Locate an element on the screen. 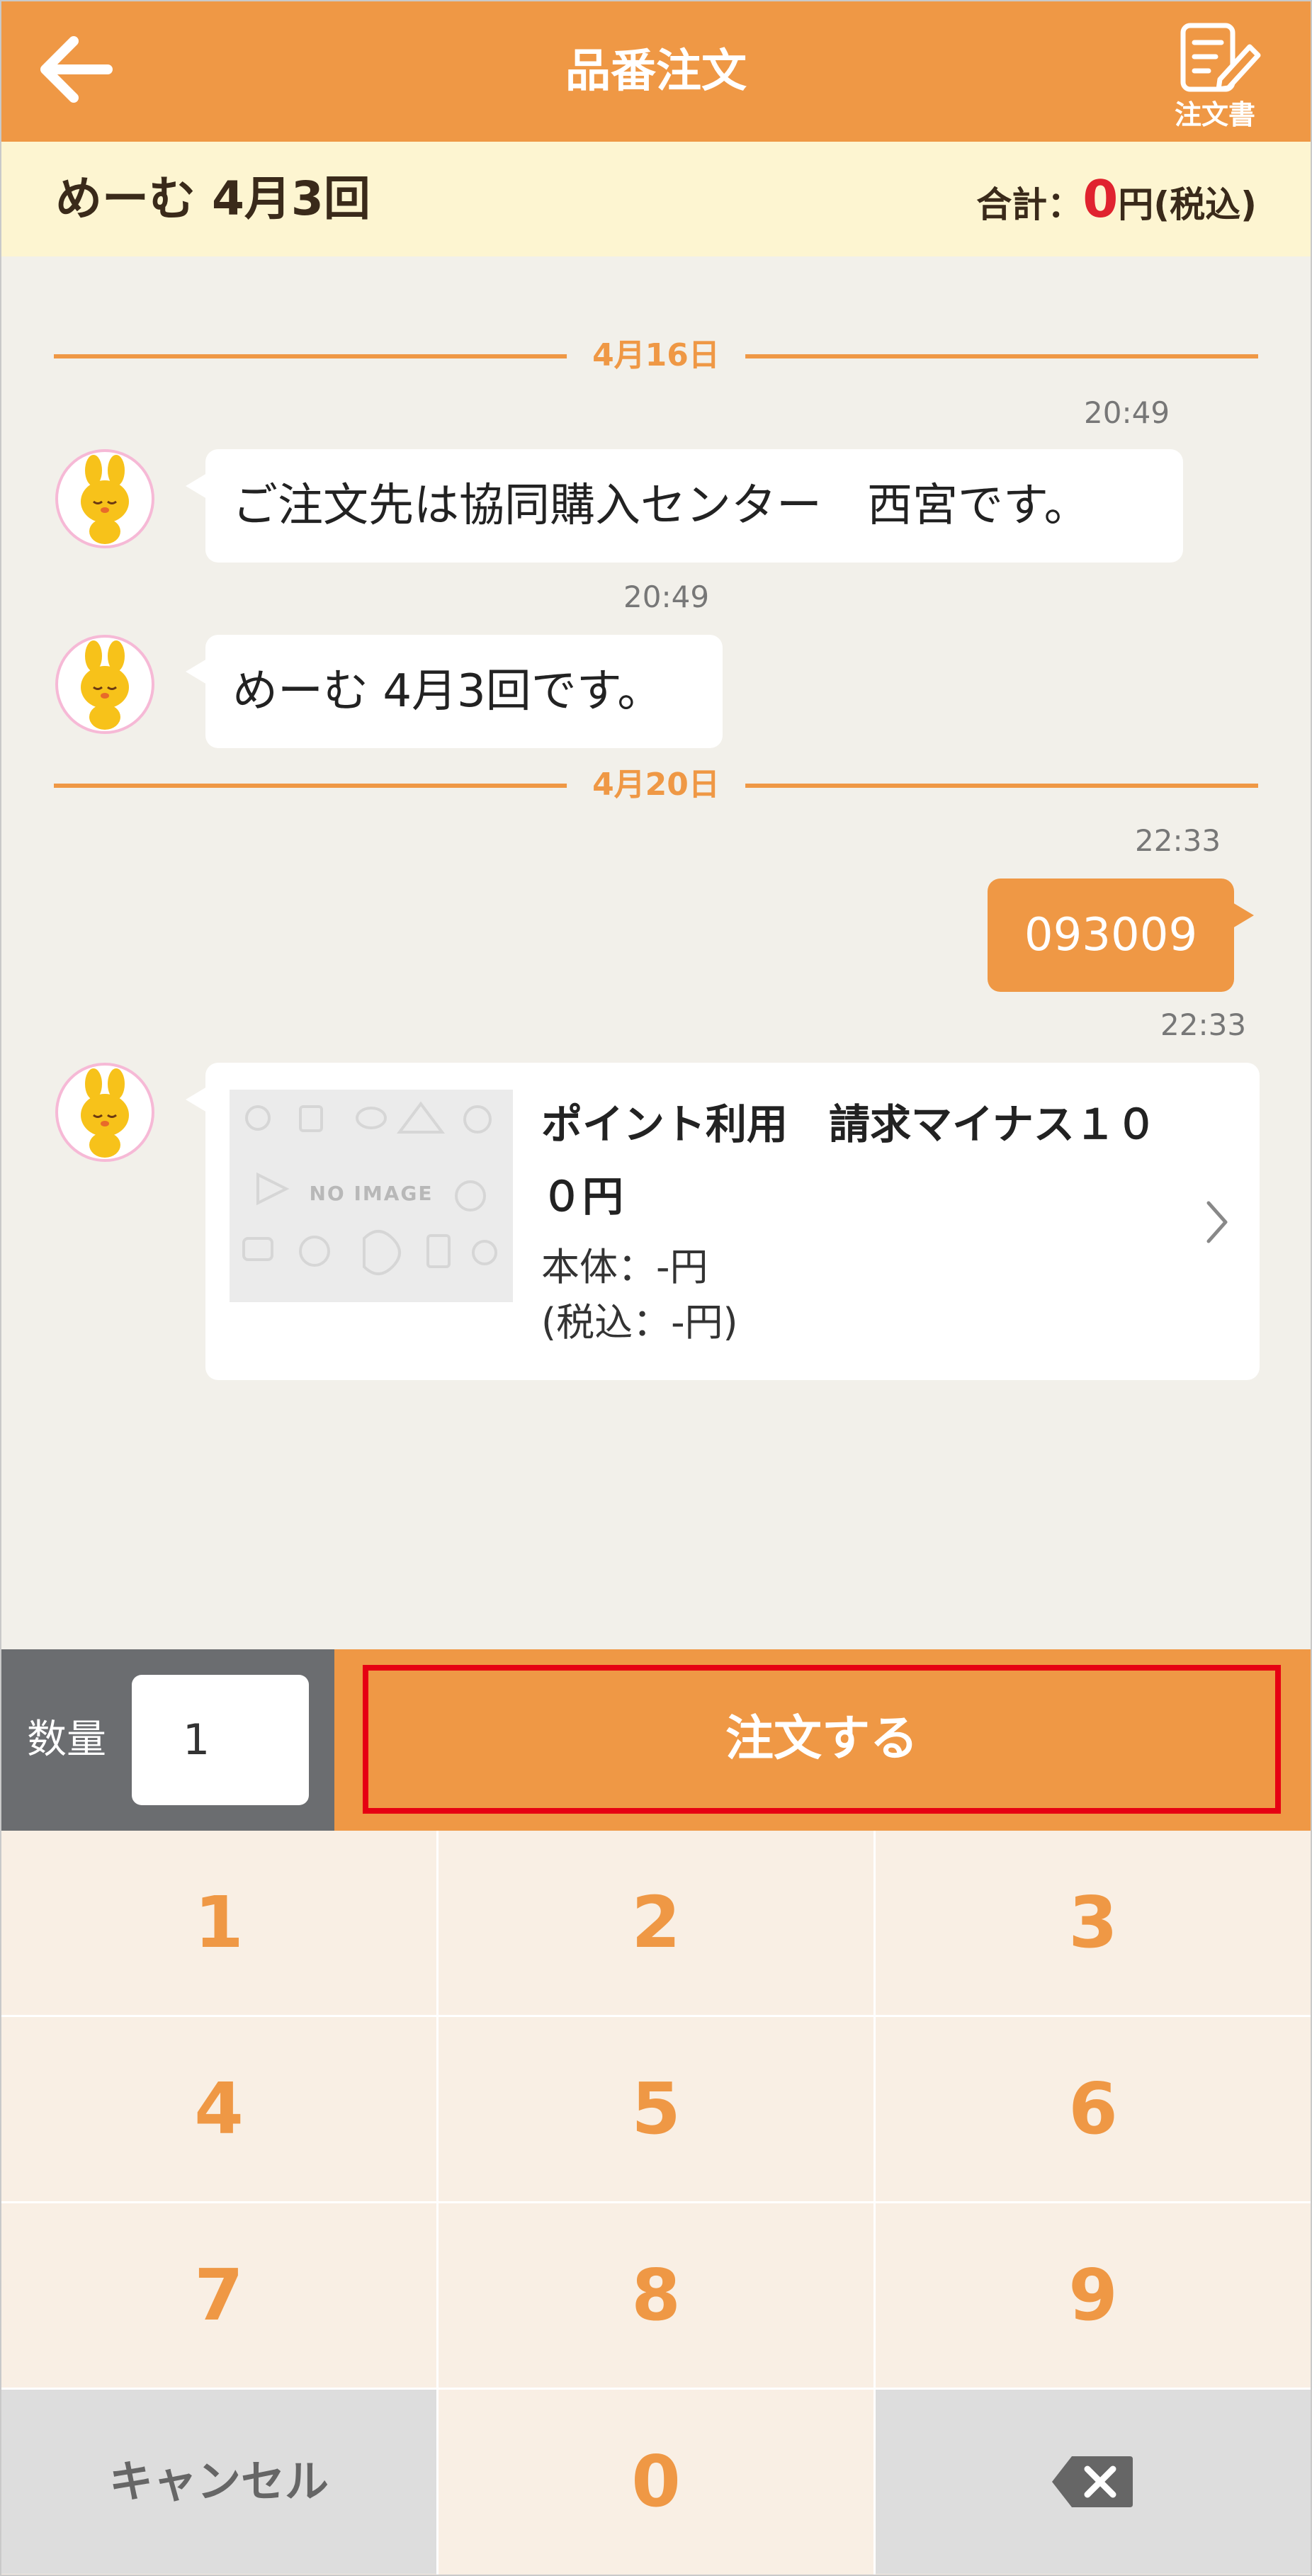  key-3: 3 is located at coordinates (1093, 1923).